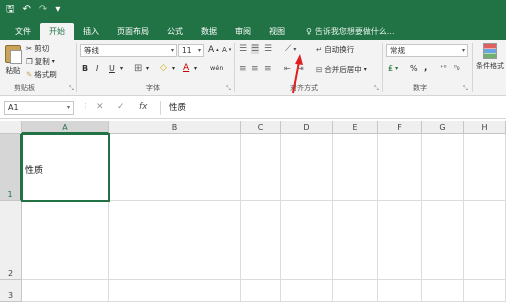 The width and height of the screenshot is (506, 302). Describe the element at coordinates (255, 49) in the screenshot. I see `align-middle-icon: ☰` at that location.